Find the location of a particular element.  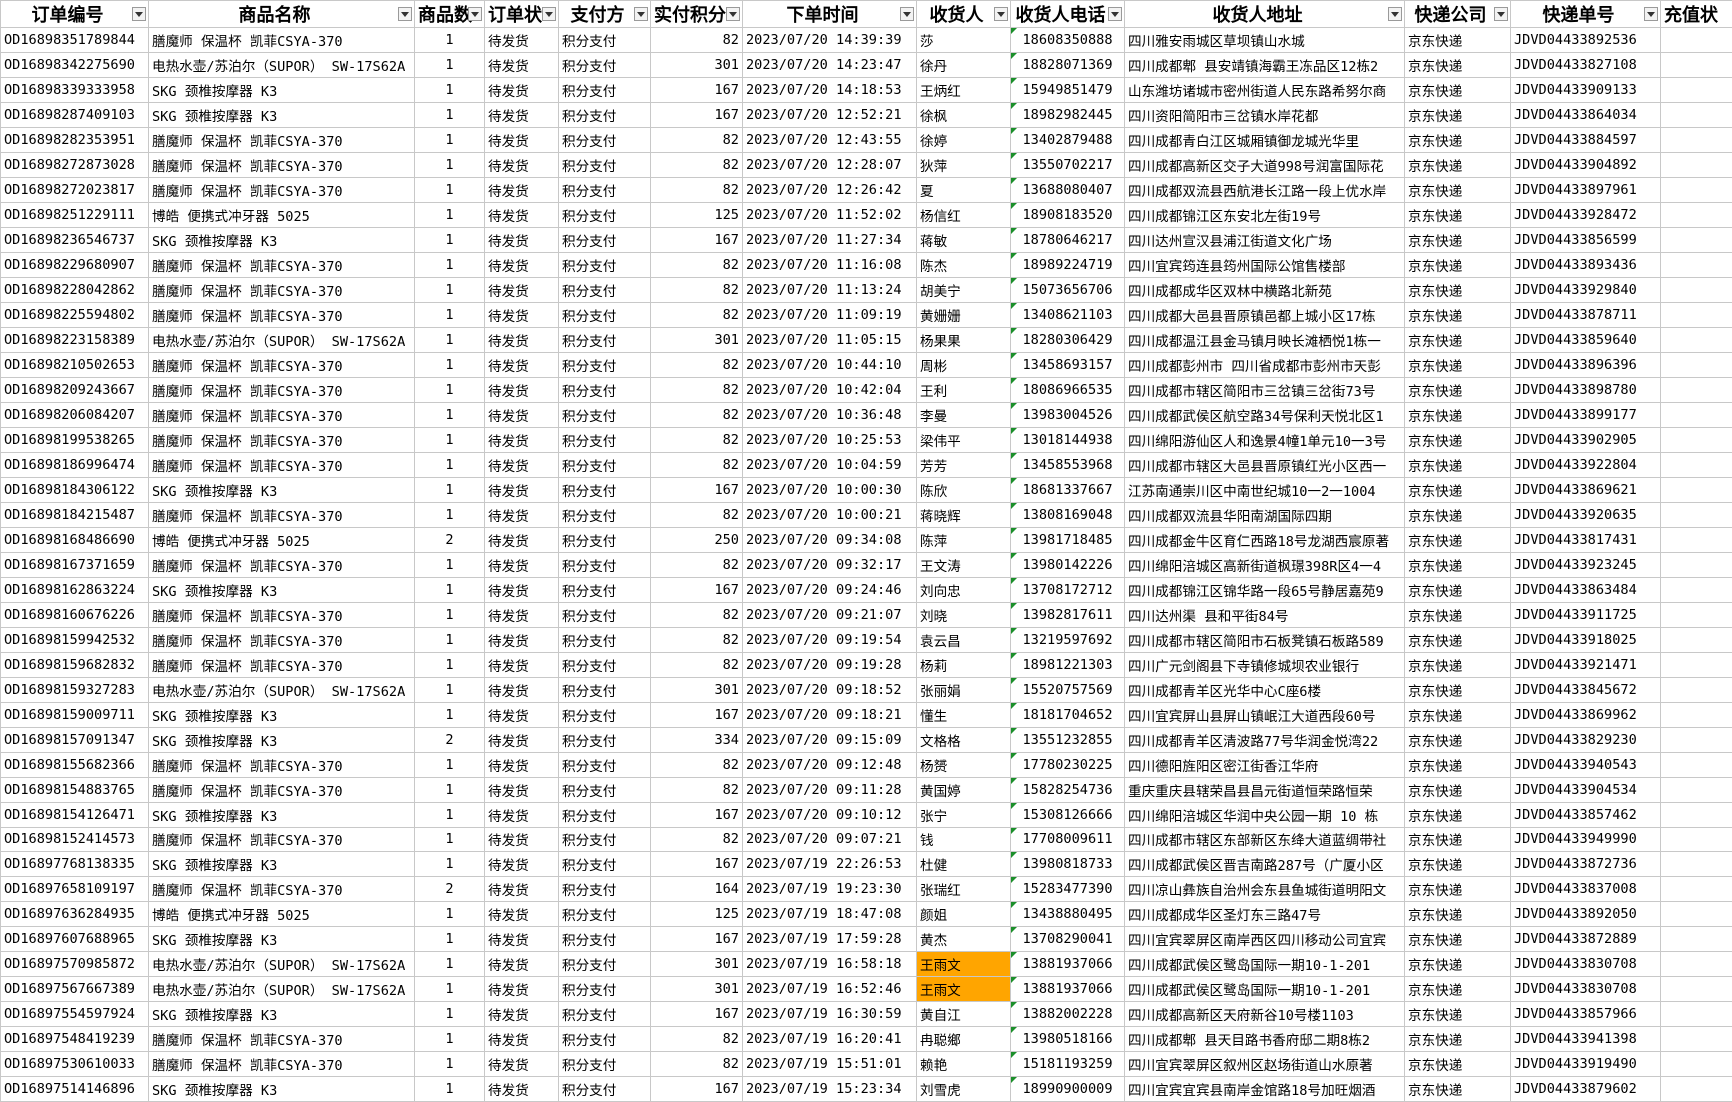

cell-tracking-number: JDVD04433911725 is located at coordinates (1586, 614).